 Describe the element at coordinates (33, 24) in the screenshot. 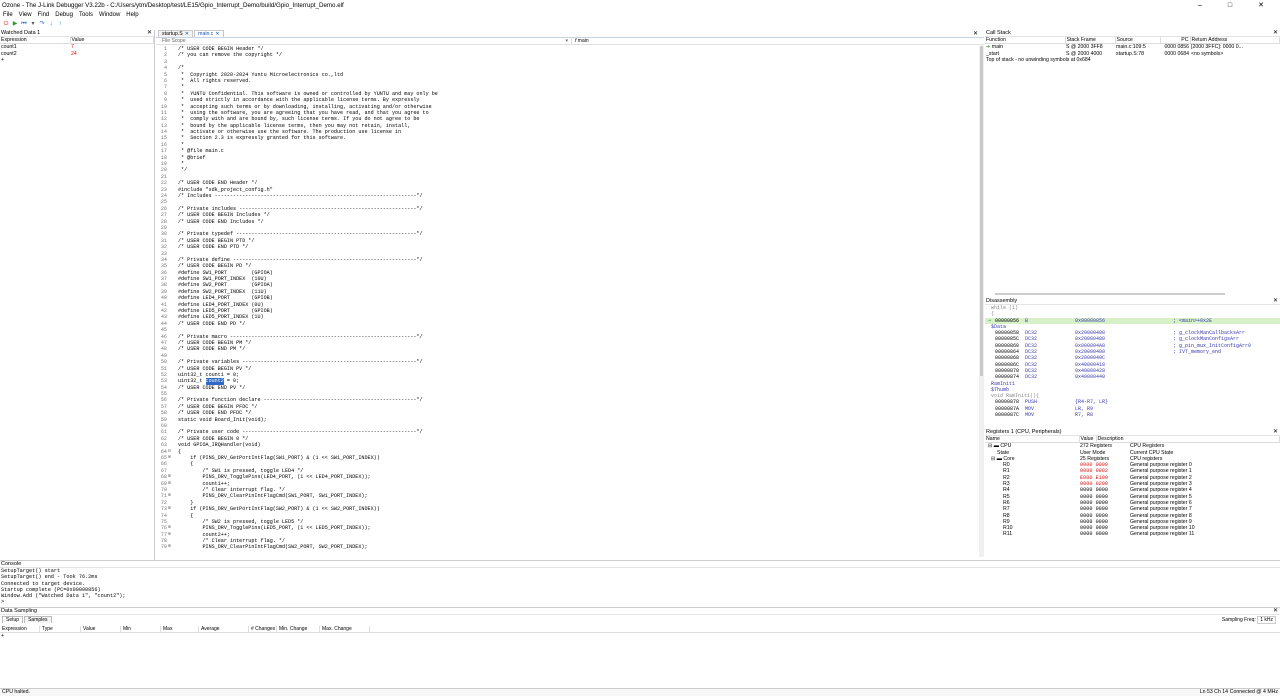

I see `dropdown-icon: ▾` at that location.